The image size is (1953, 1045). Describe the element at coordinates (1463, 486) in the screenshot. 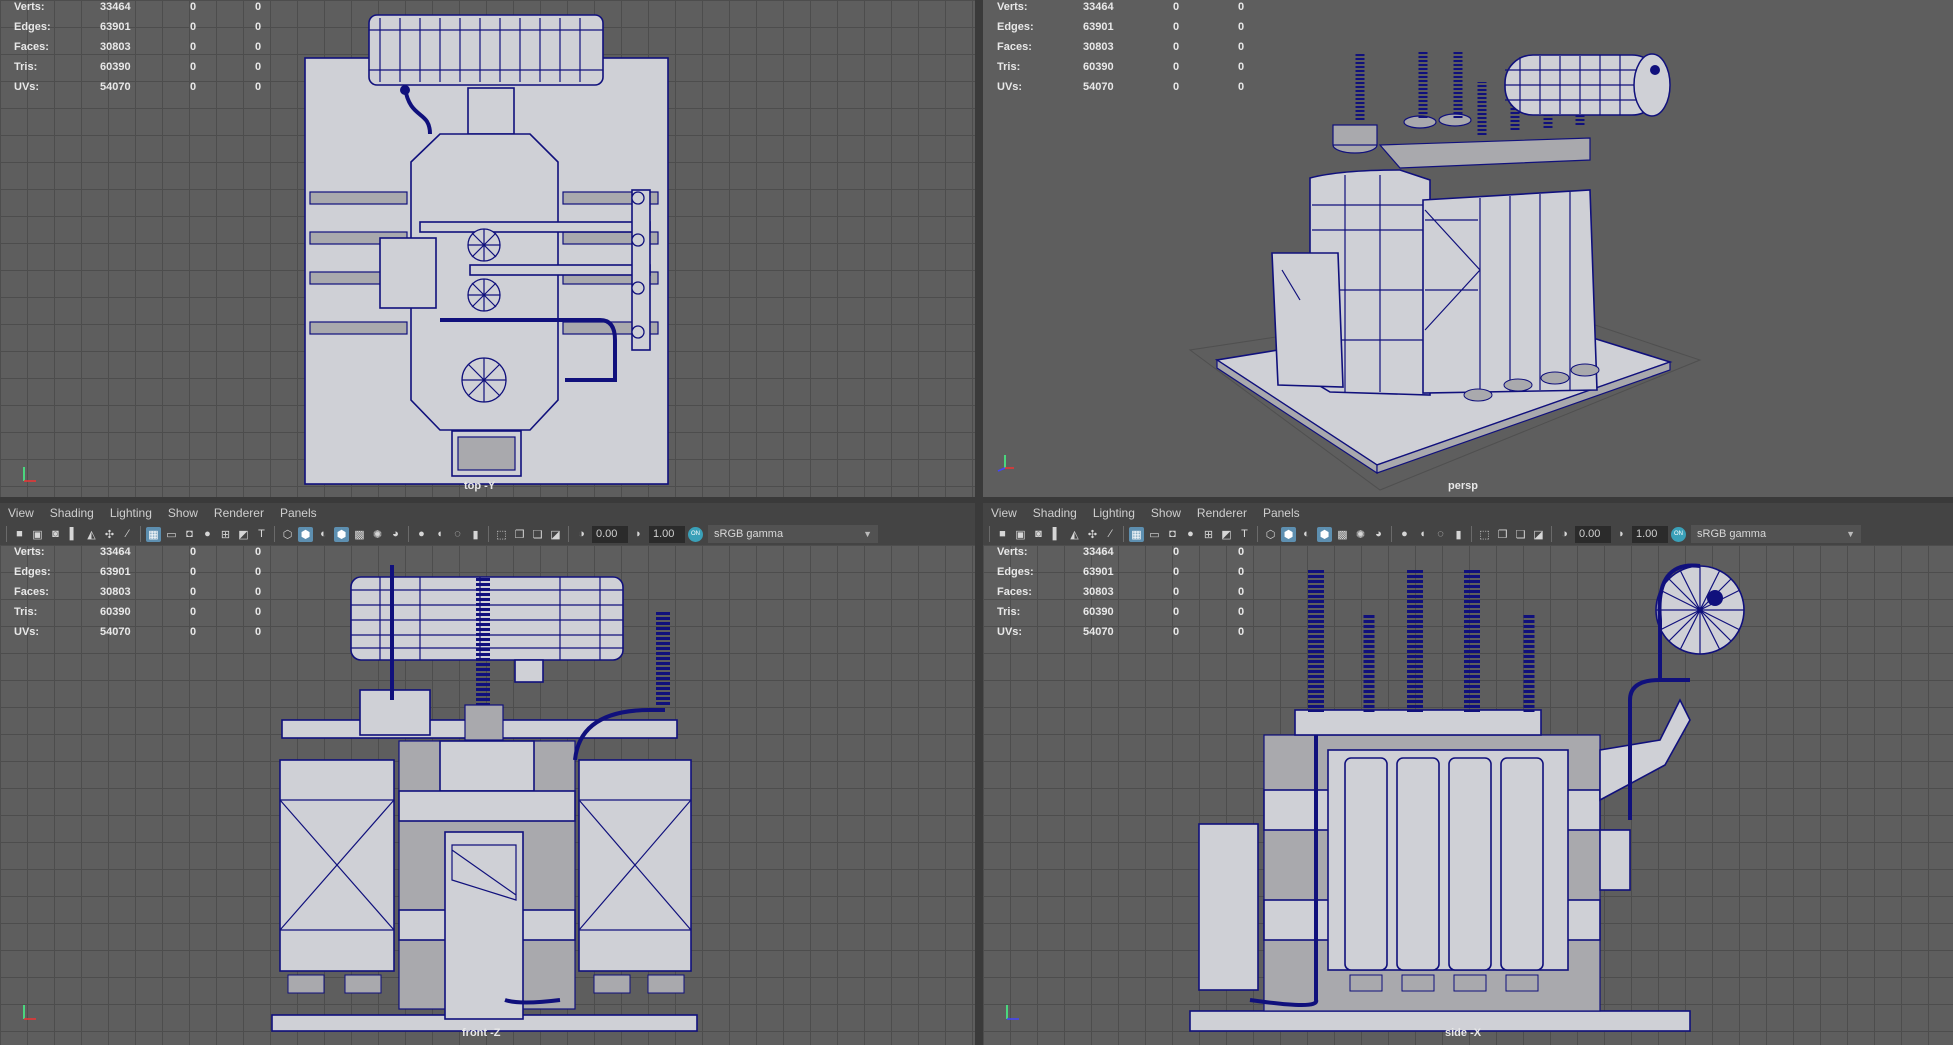

I see `viewport-label: persp` at that location.